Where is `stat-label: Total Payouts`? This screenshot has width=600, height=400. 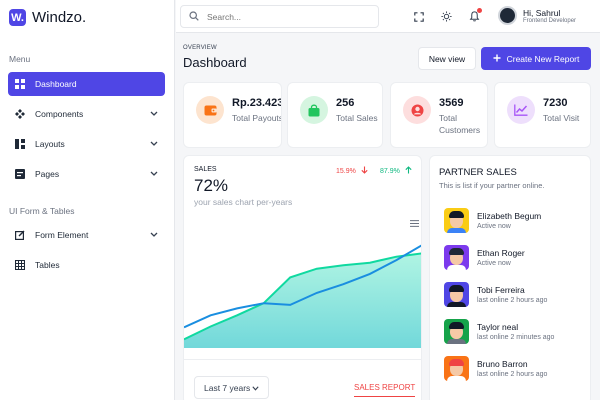 stat-label: Total Payouts is located at coordinates (257, 118).